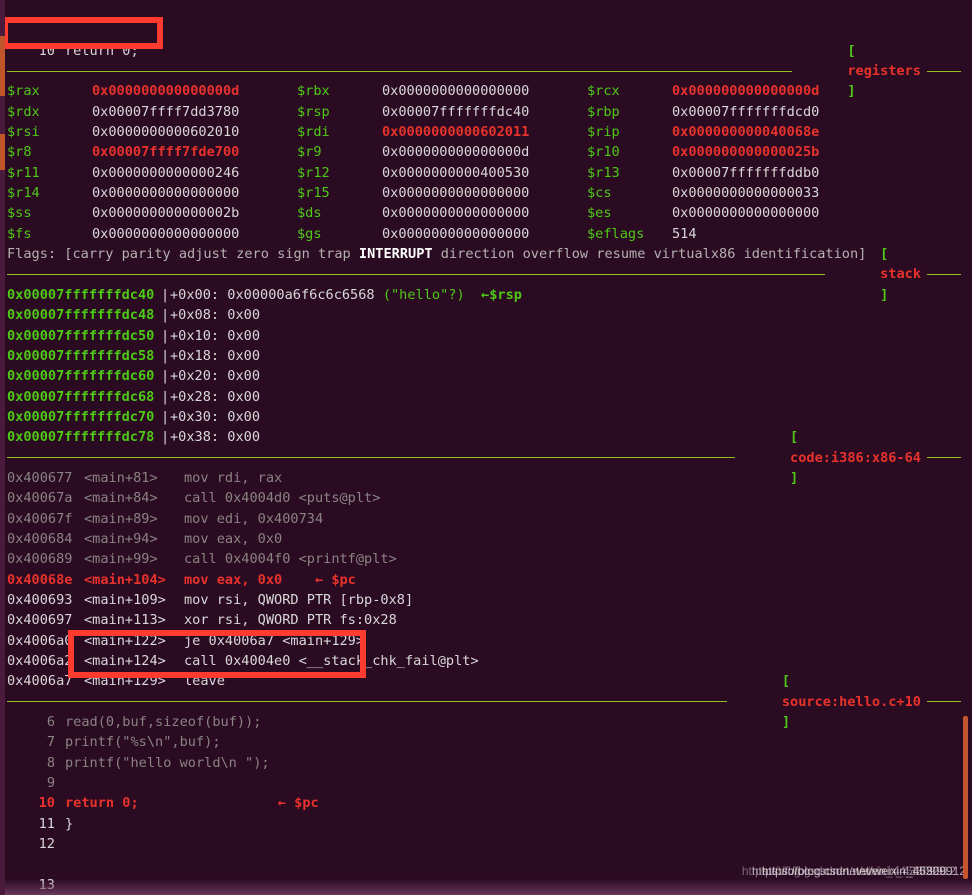  I want to click on stack-row: 0x00007fffffffdc48 | +0x08: 0x00, so click(484, 315).